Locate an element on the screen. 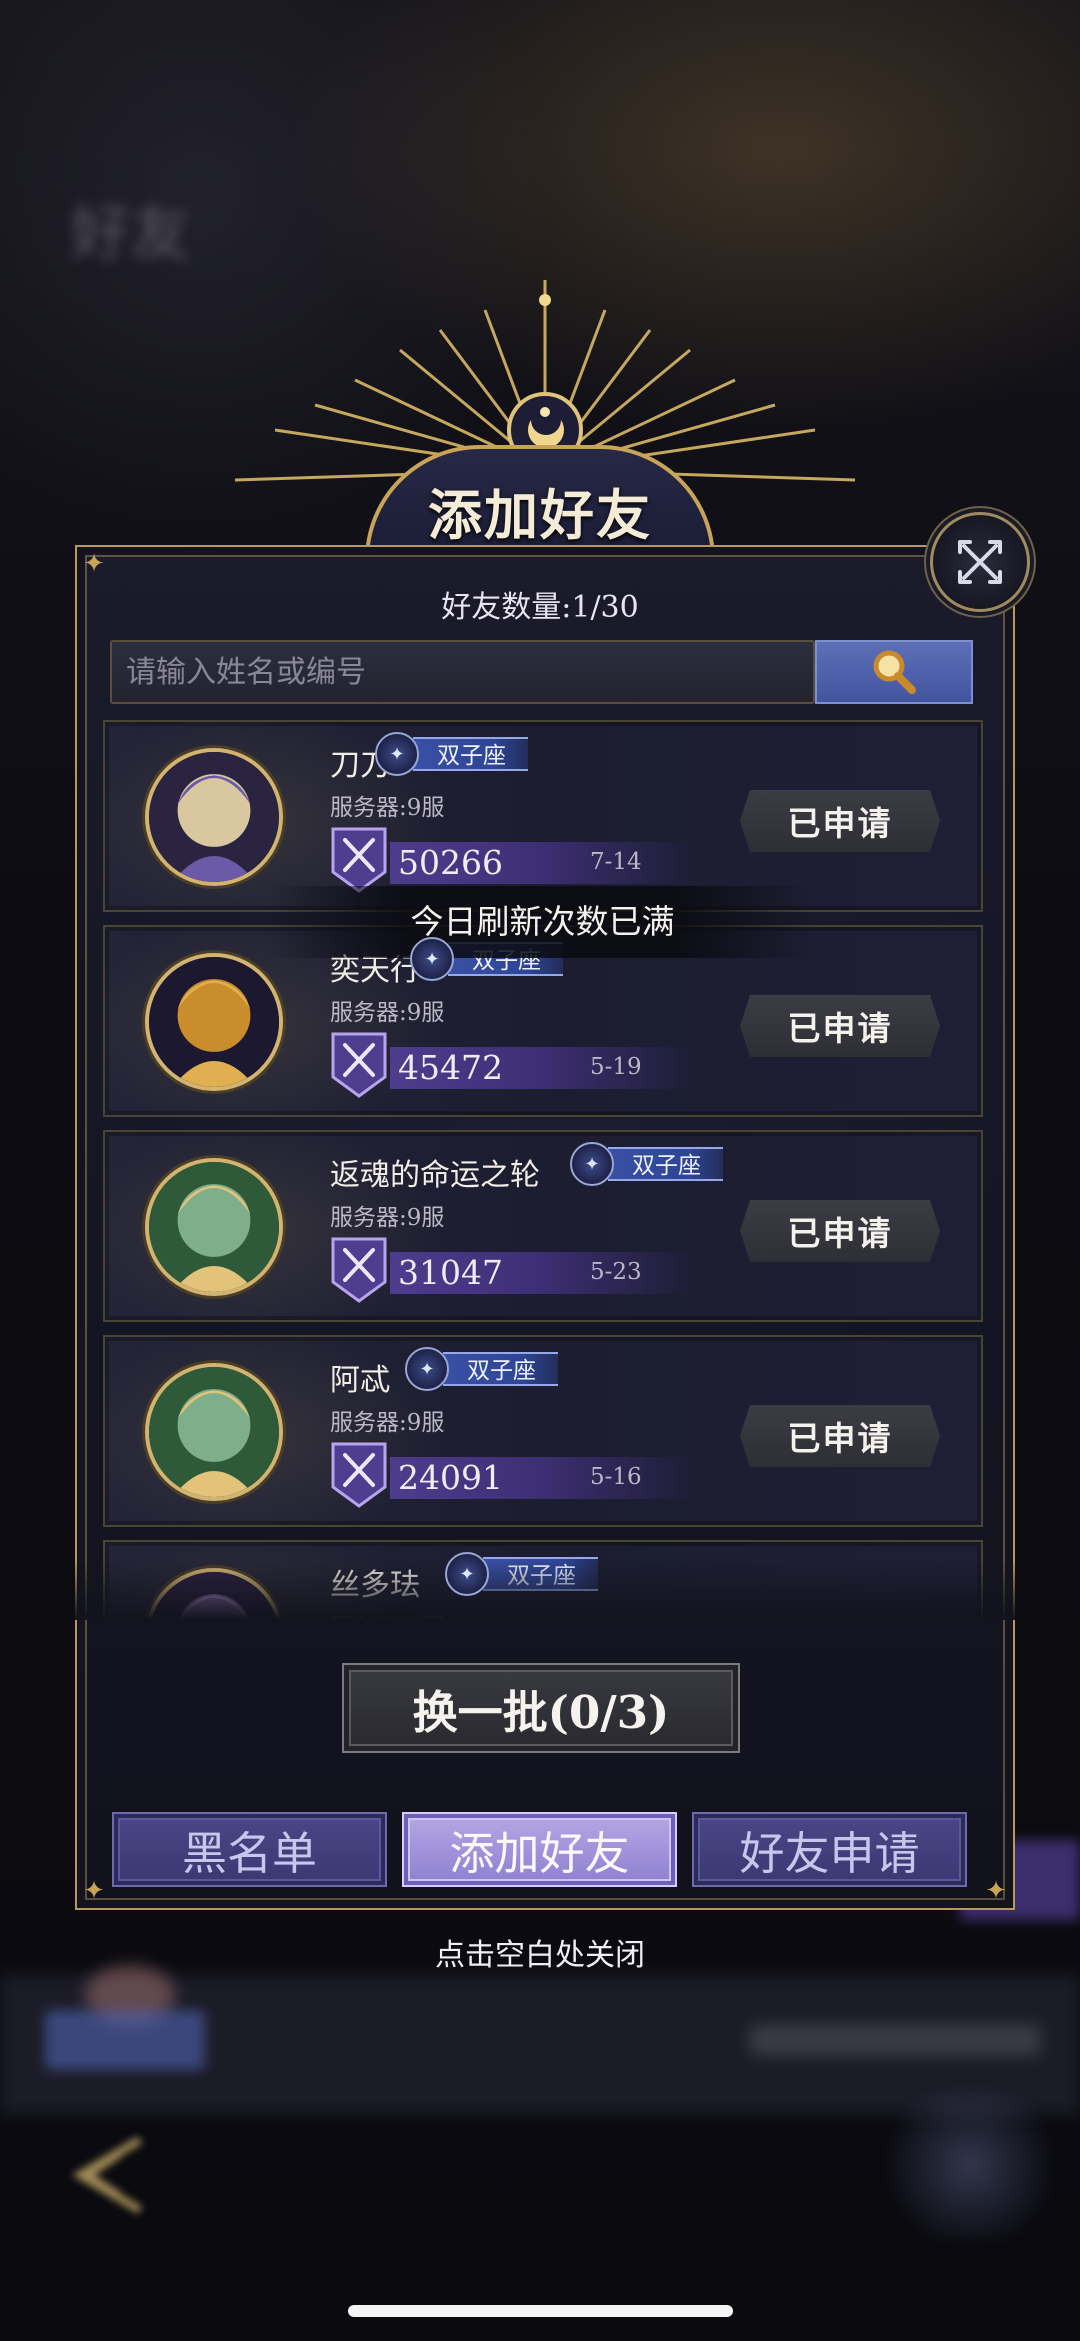  tab-blacklist: 黑名单 is located at coordinates (249, 1849).